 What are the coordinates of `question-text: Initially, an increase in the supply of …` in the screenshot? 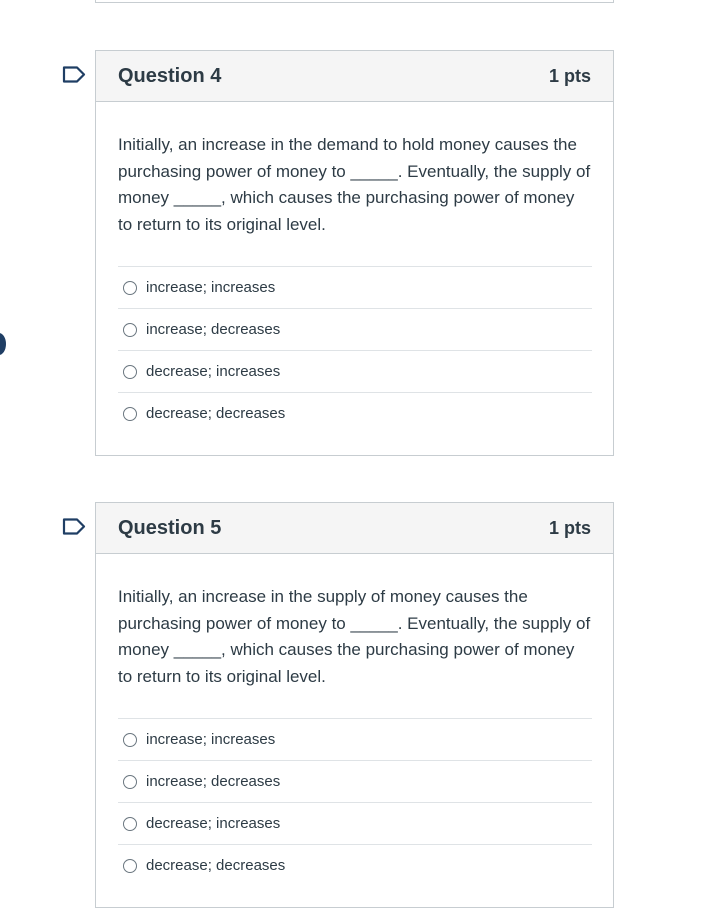 It's located at (354, 636).